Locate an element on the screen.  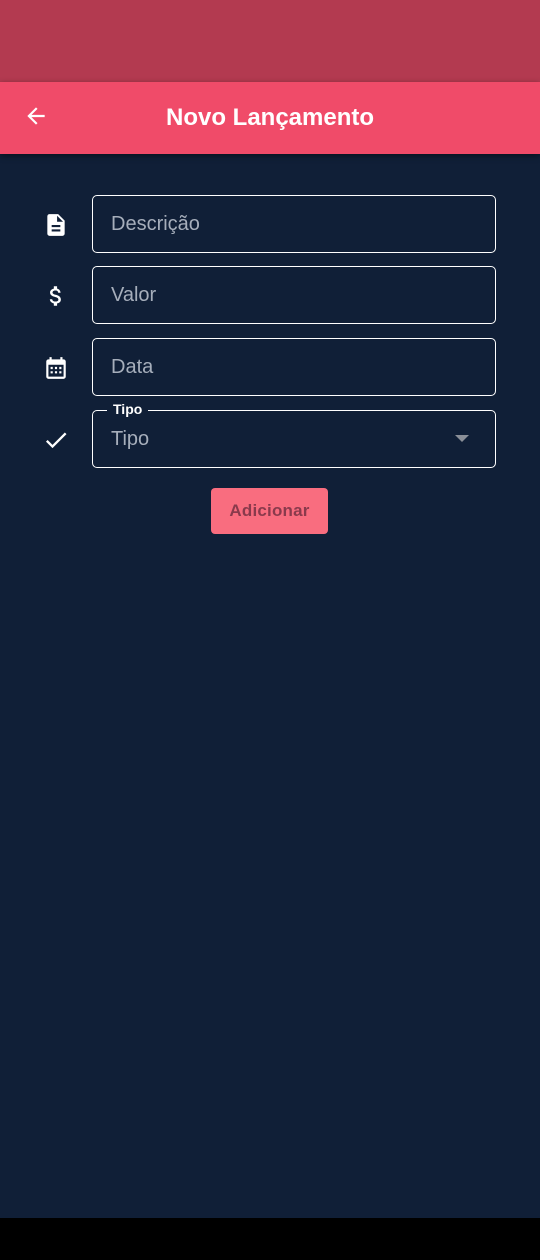
document-icon is located at coordinates (56, 225).